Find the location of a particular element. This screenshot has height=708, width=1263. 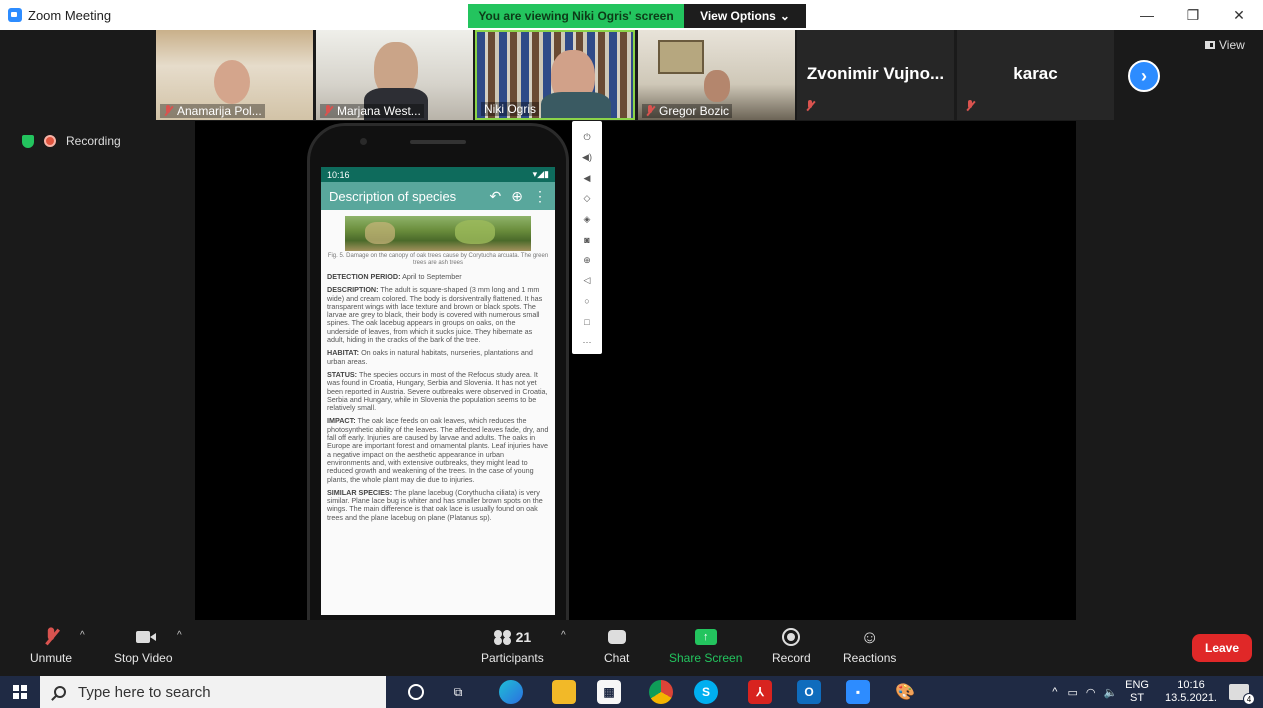

acrobat-icon: ⅄ is located at coordinates (760, 692).